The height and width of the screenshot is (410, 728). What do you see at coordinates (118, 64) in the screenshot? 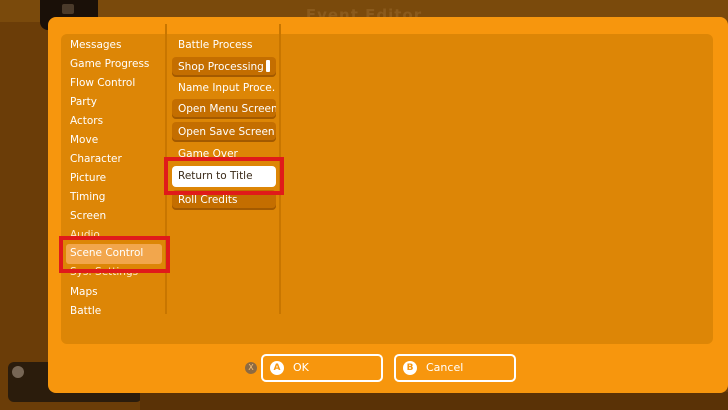
I see `category-item: Game Progress` at bounding box center [118, 64].